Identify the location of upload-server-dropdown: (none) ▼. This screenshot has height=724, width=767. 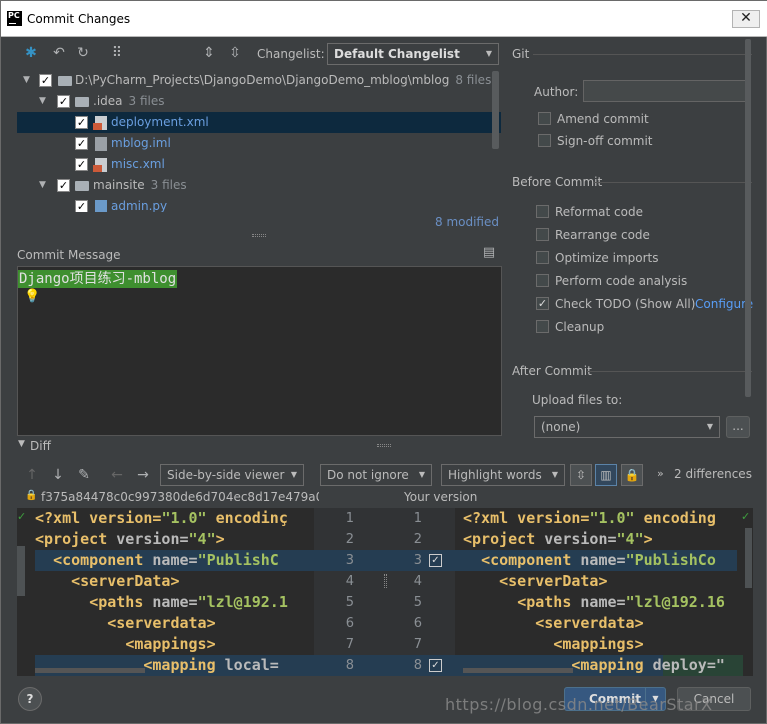
(627, 427).